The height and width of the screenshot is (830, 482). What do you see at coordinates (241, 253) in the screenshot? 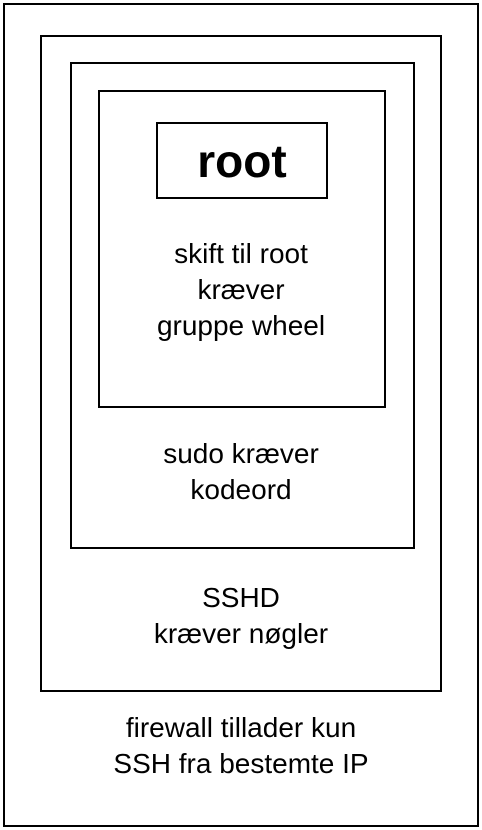
I see `wheel-label-line: skift til root` at bounding box center [241, 253].